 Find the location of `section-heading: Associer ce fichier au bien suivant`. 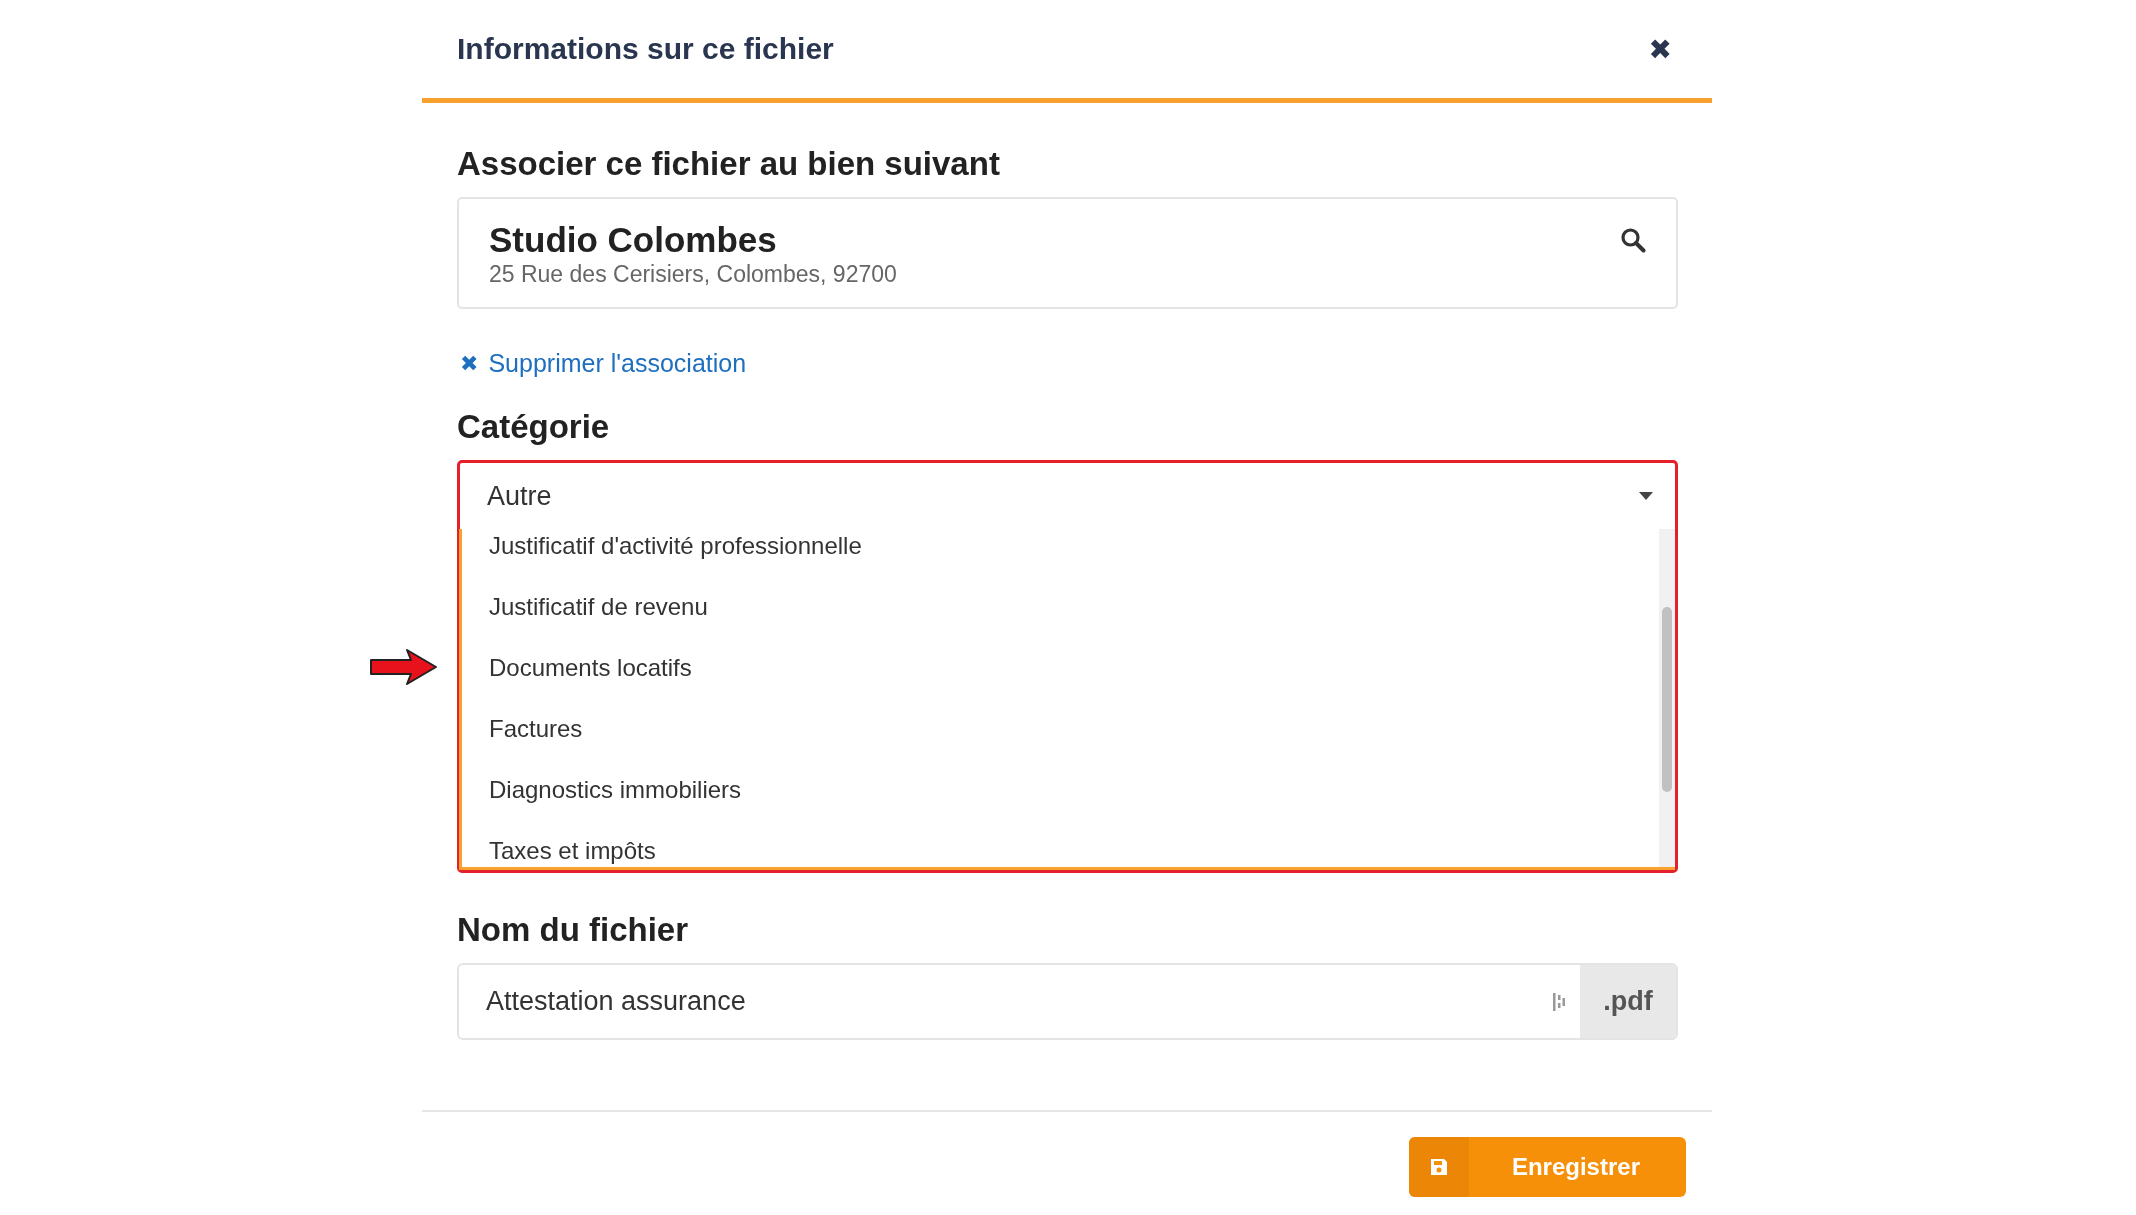

section-heading: Associer ce fichier au bien suivant is located at coordinates (729, 164).